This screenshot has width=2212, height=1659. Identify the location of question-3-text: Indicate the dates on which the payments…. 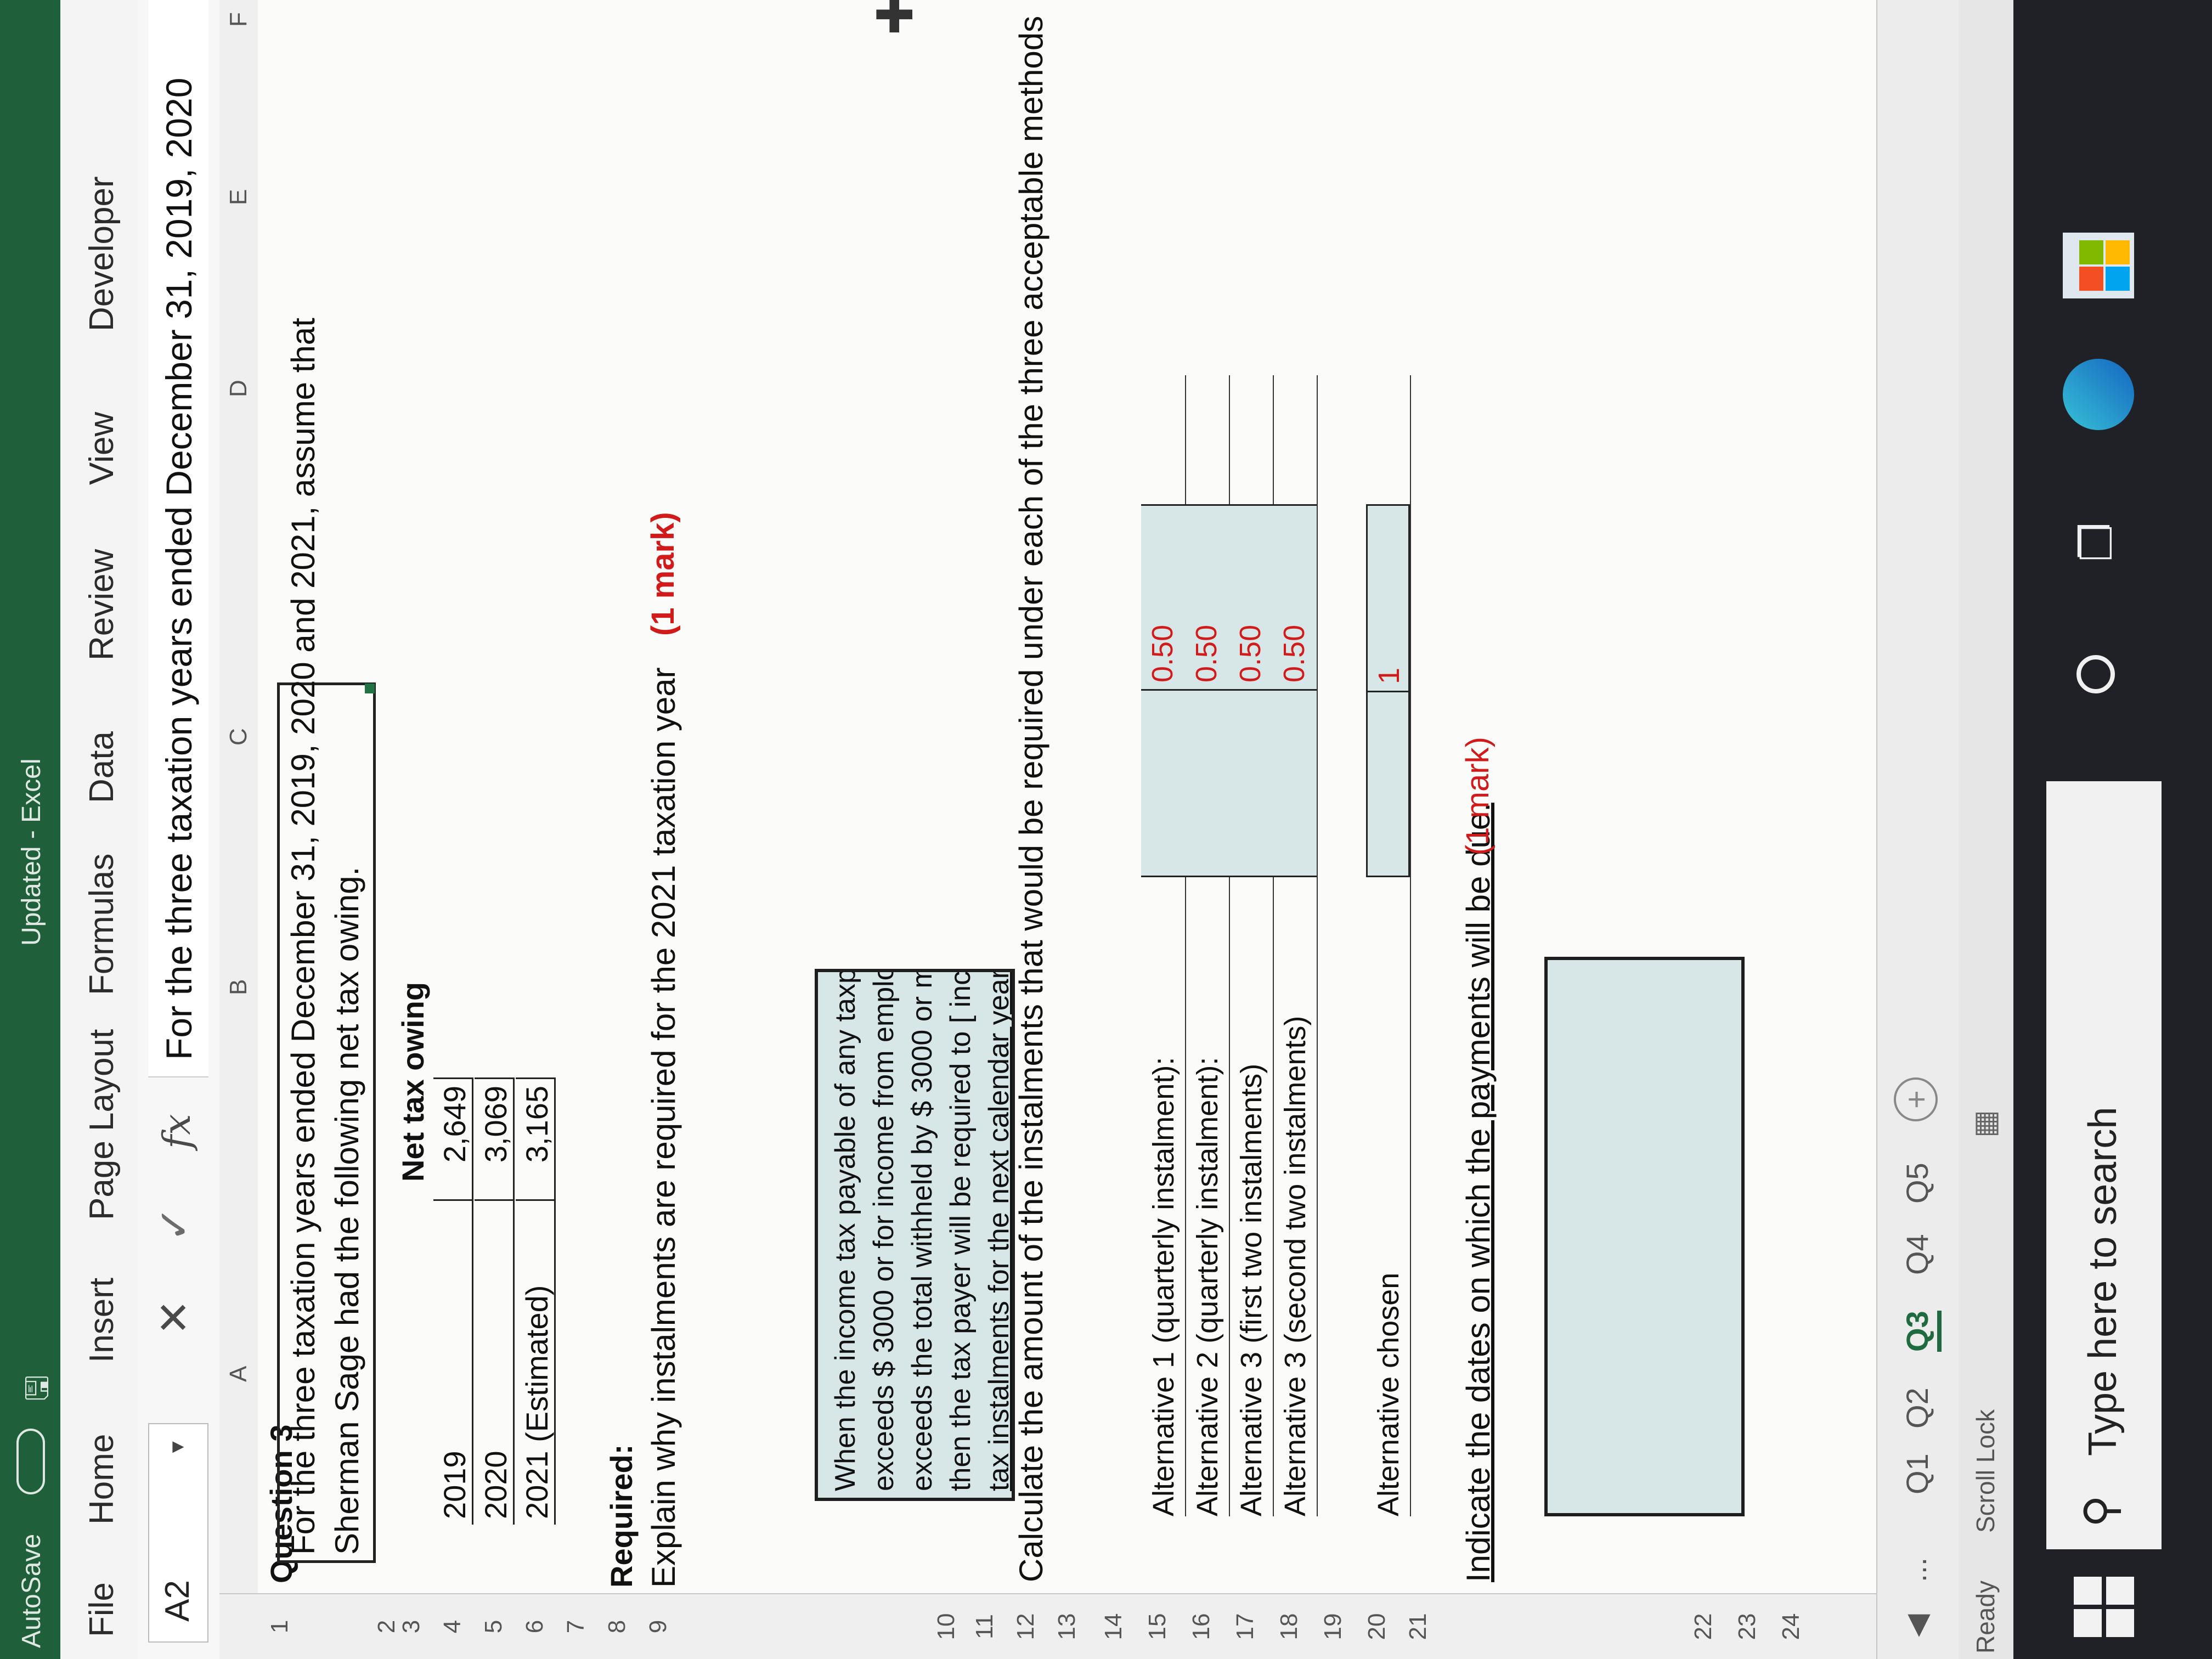
(1478, 1193).